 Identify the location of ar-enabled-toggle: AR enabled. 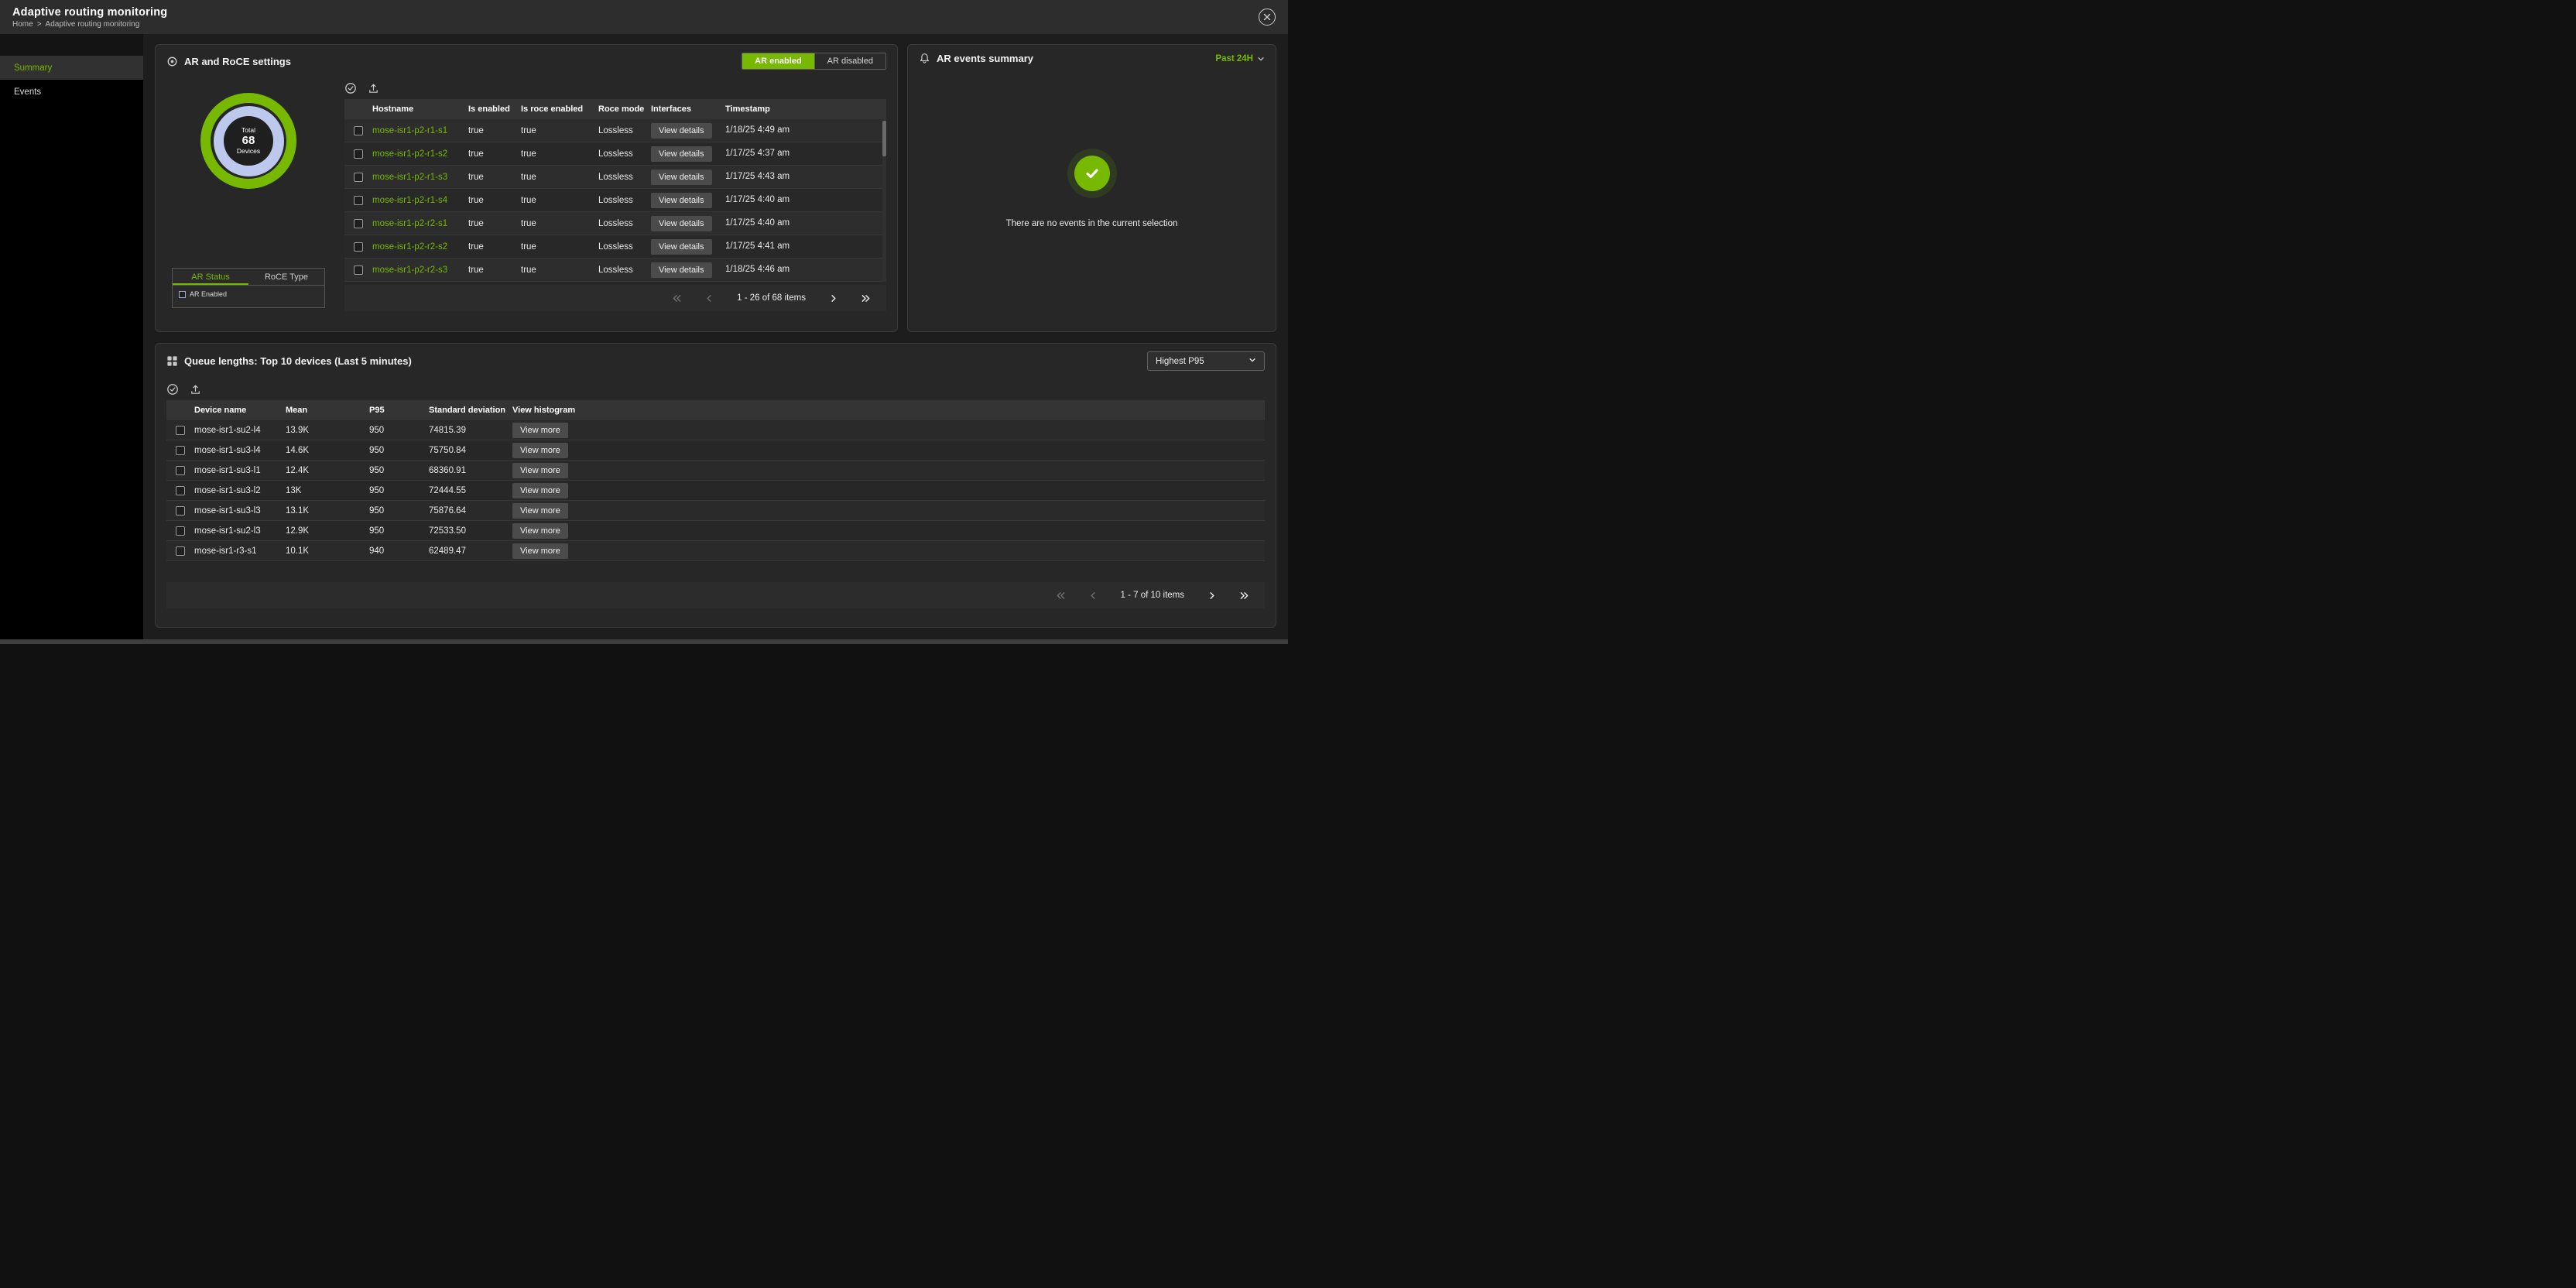
(778, 61).